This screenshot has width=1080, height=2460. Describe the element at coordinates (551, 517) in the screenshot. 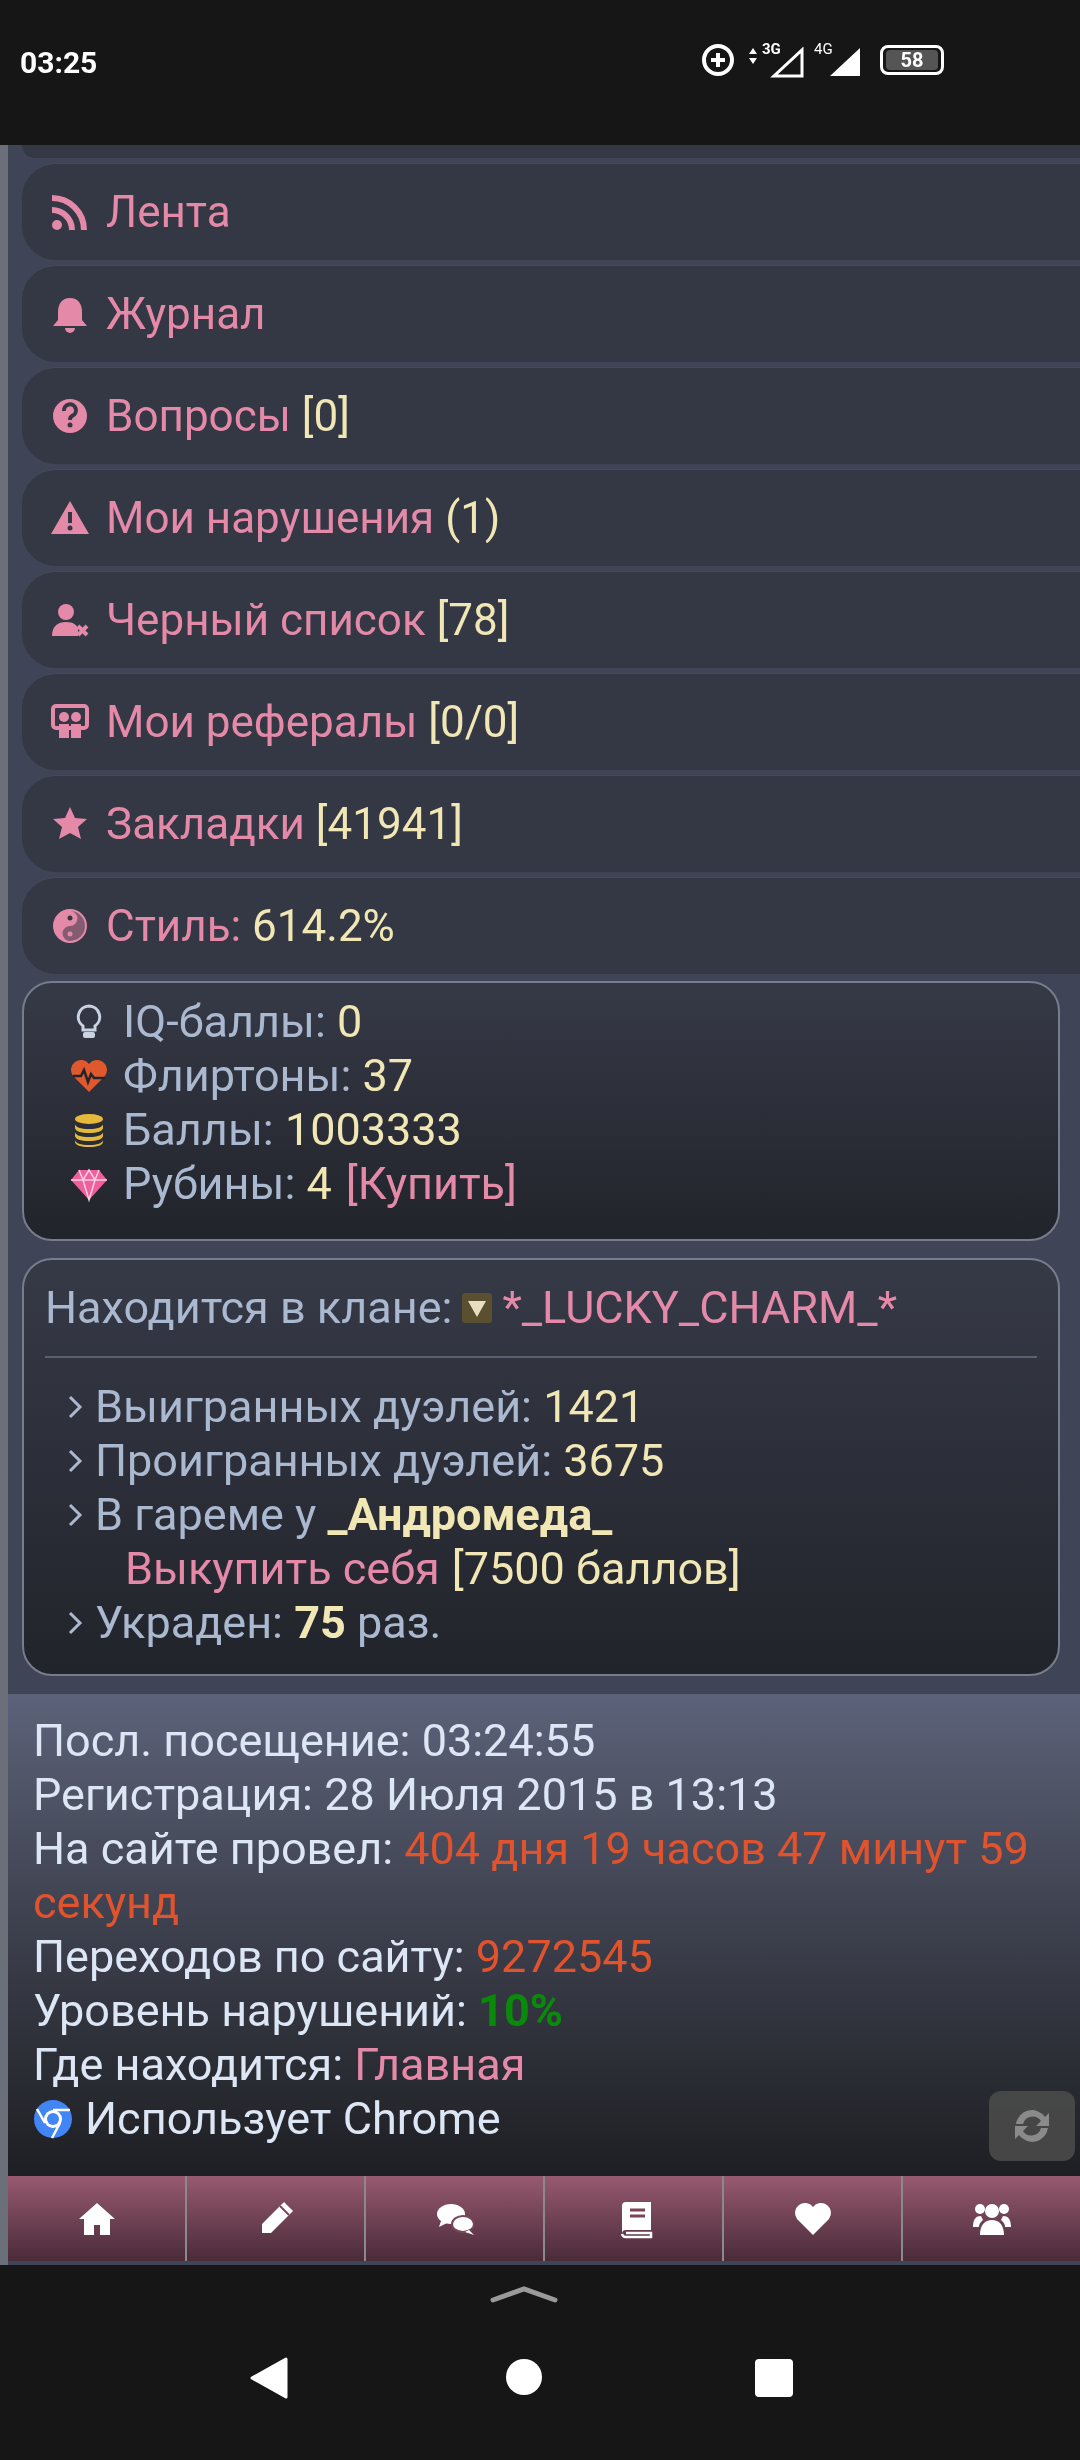

I see `menu-item: Мои нарушения (1)` at that location.